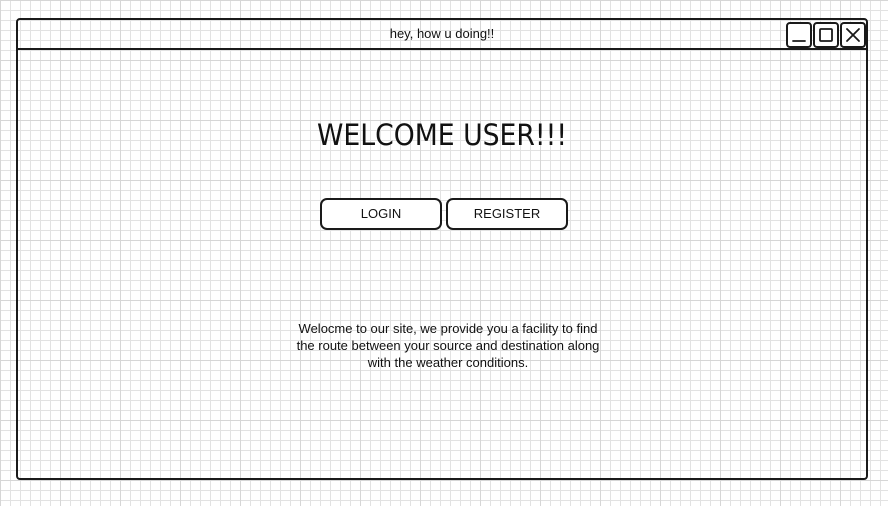 This screenshot has height=506, width=888. Describe the element at coordinates (799, 41) in the screenshot. I see `minimize-icon` at that location.